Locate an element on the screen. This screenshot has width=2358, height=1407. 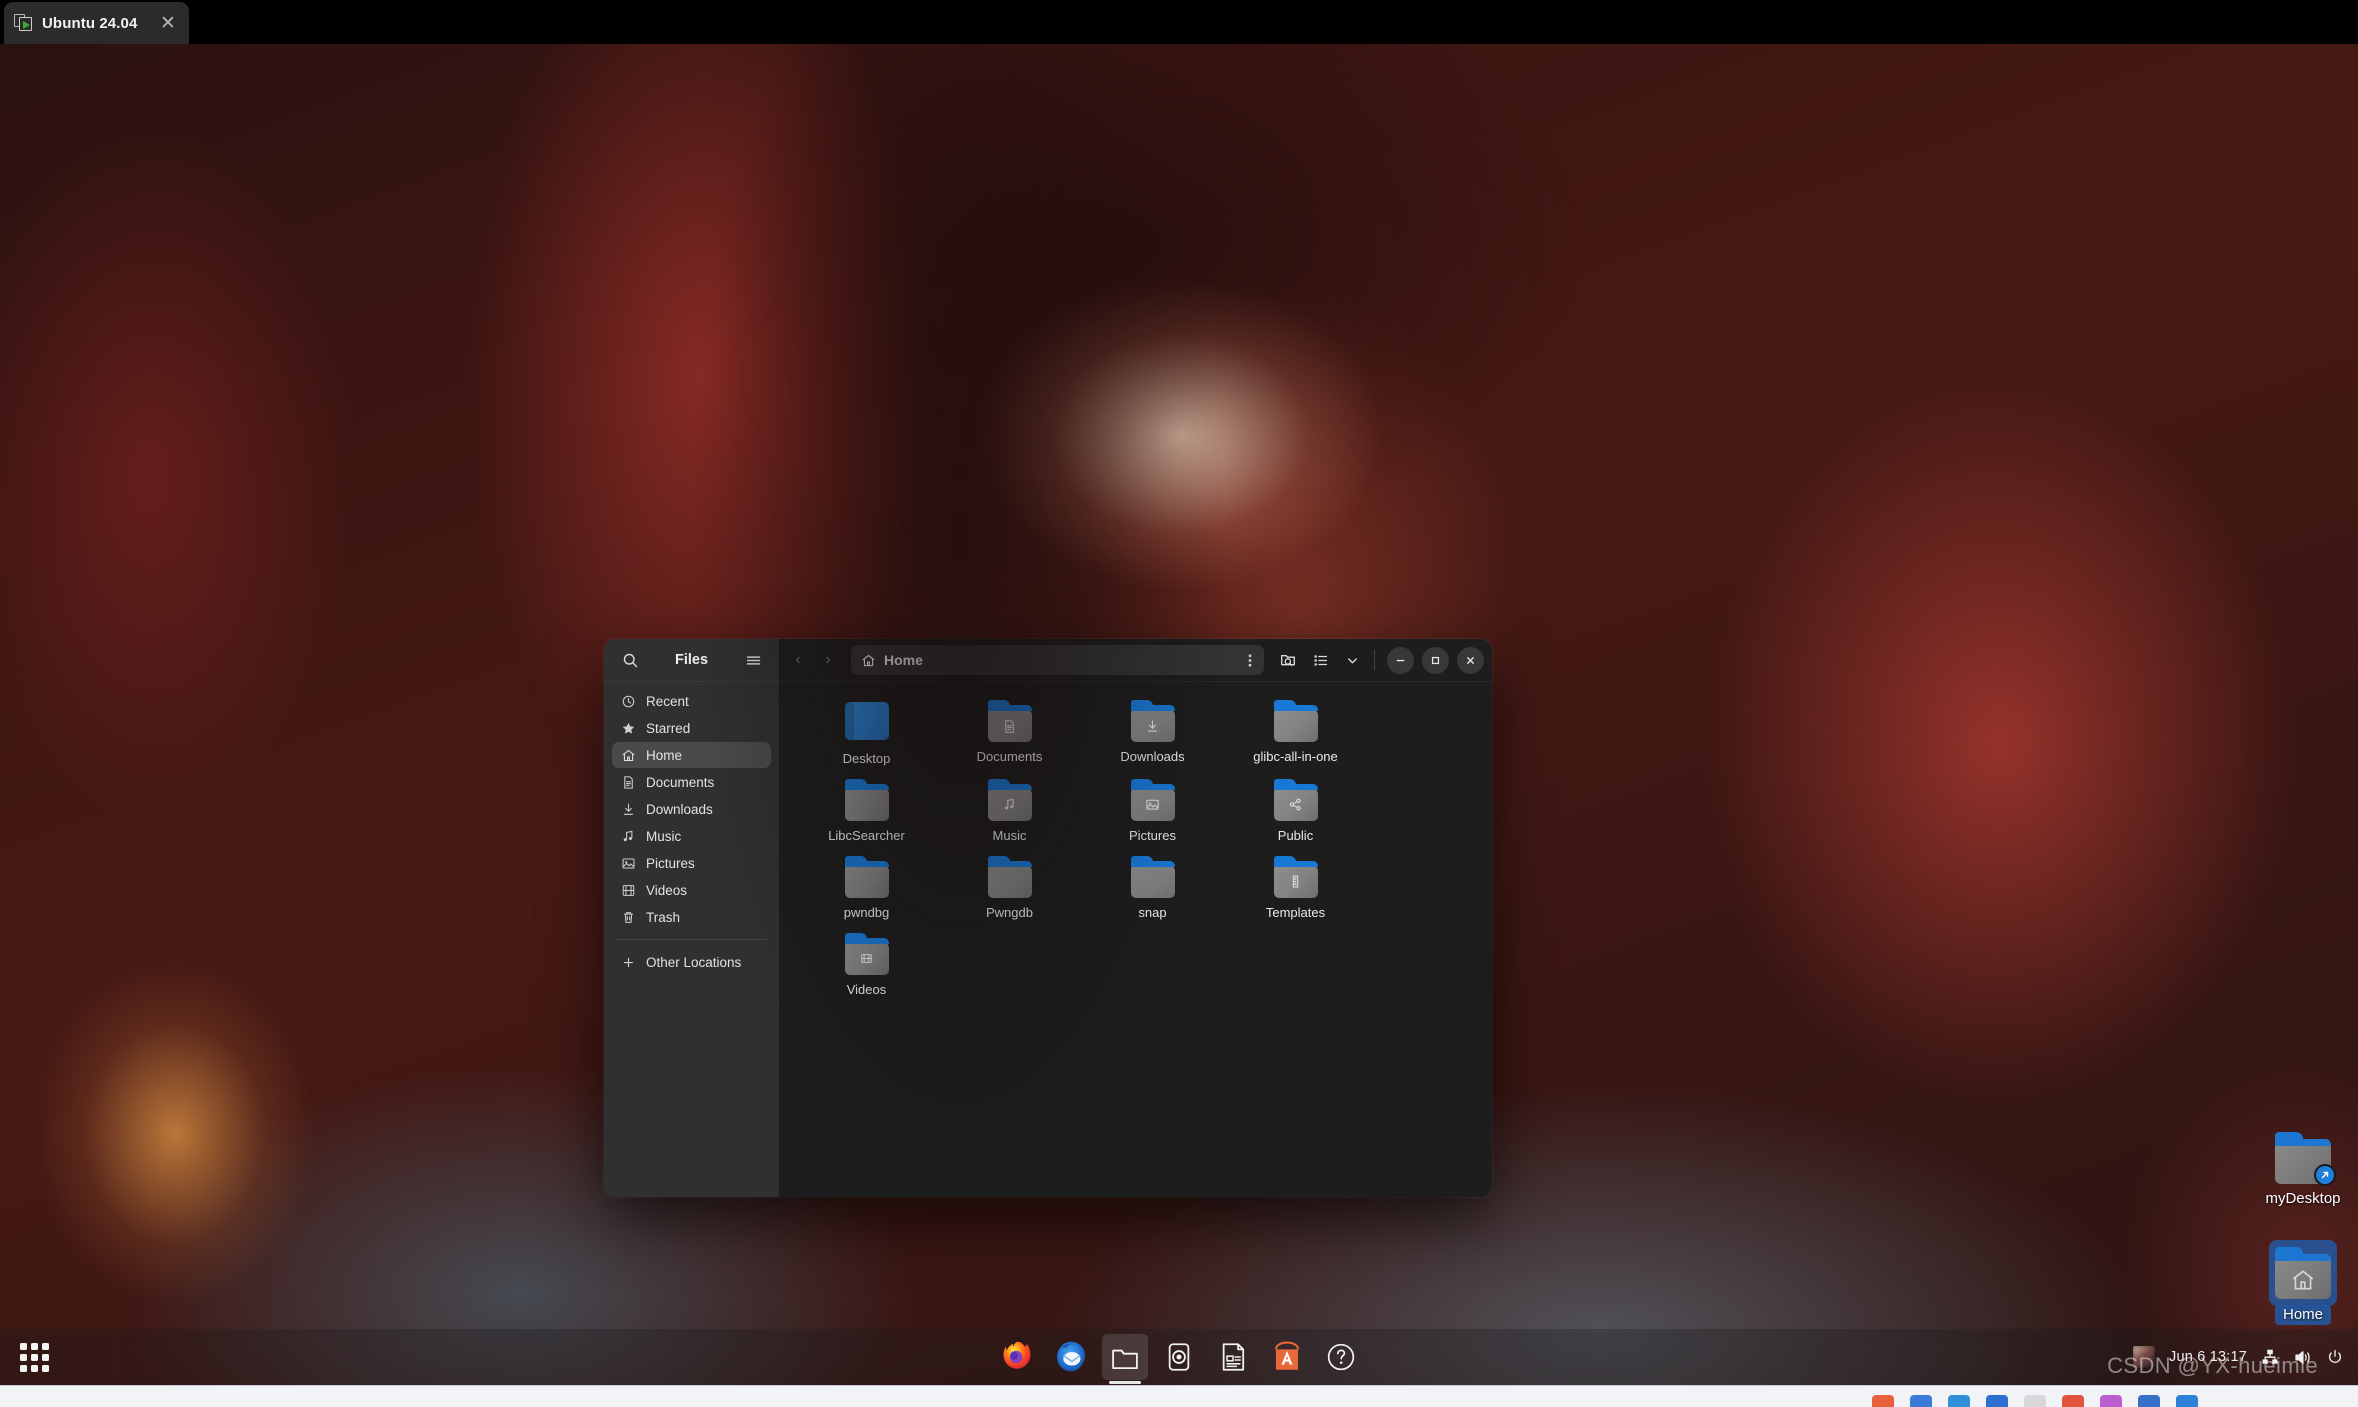
close-icon: ✕ is located at coordinates (168, 23).